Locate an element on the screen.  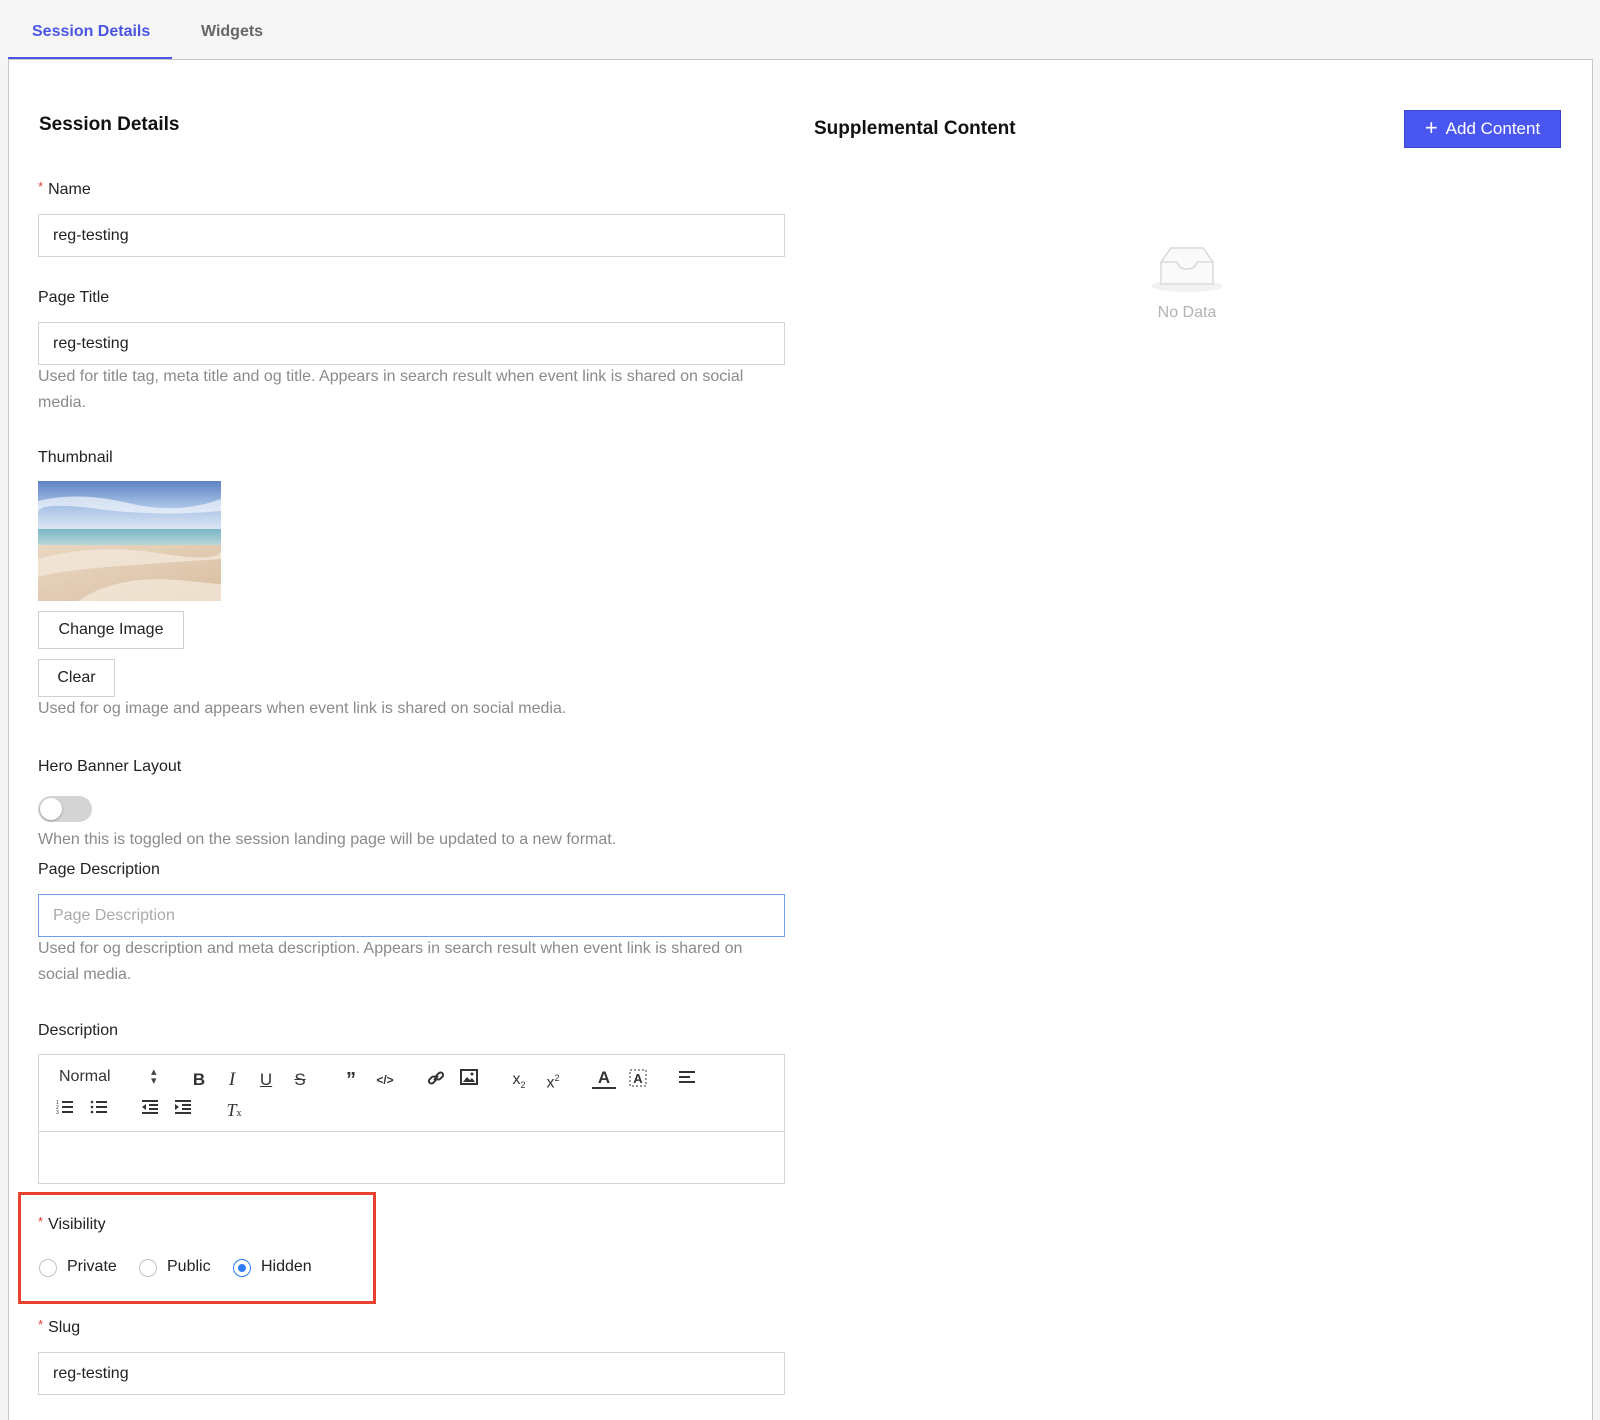
description-content-area is located at coordinates (411, 1157).